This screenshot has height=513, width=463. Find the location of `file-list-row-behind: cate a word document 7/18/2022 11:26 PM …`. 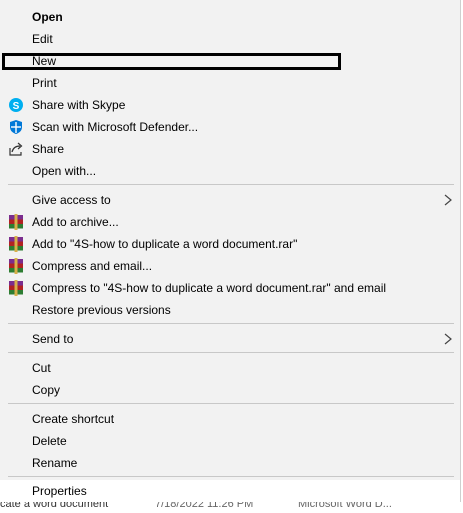

file-list-row-behind: cate a word document 7/18/2022 11:26 PM … is located at coordinates (231, 507).